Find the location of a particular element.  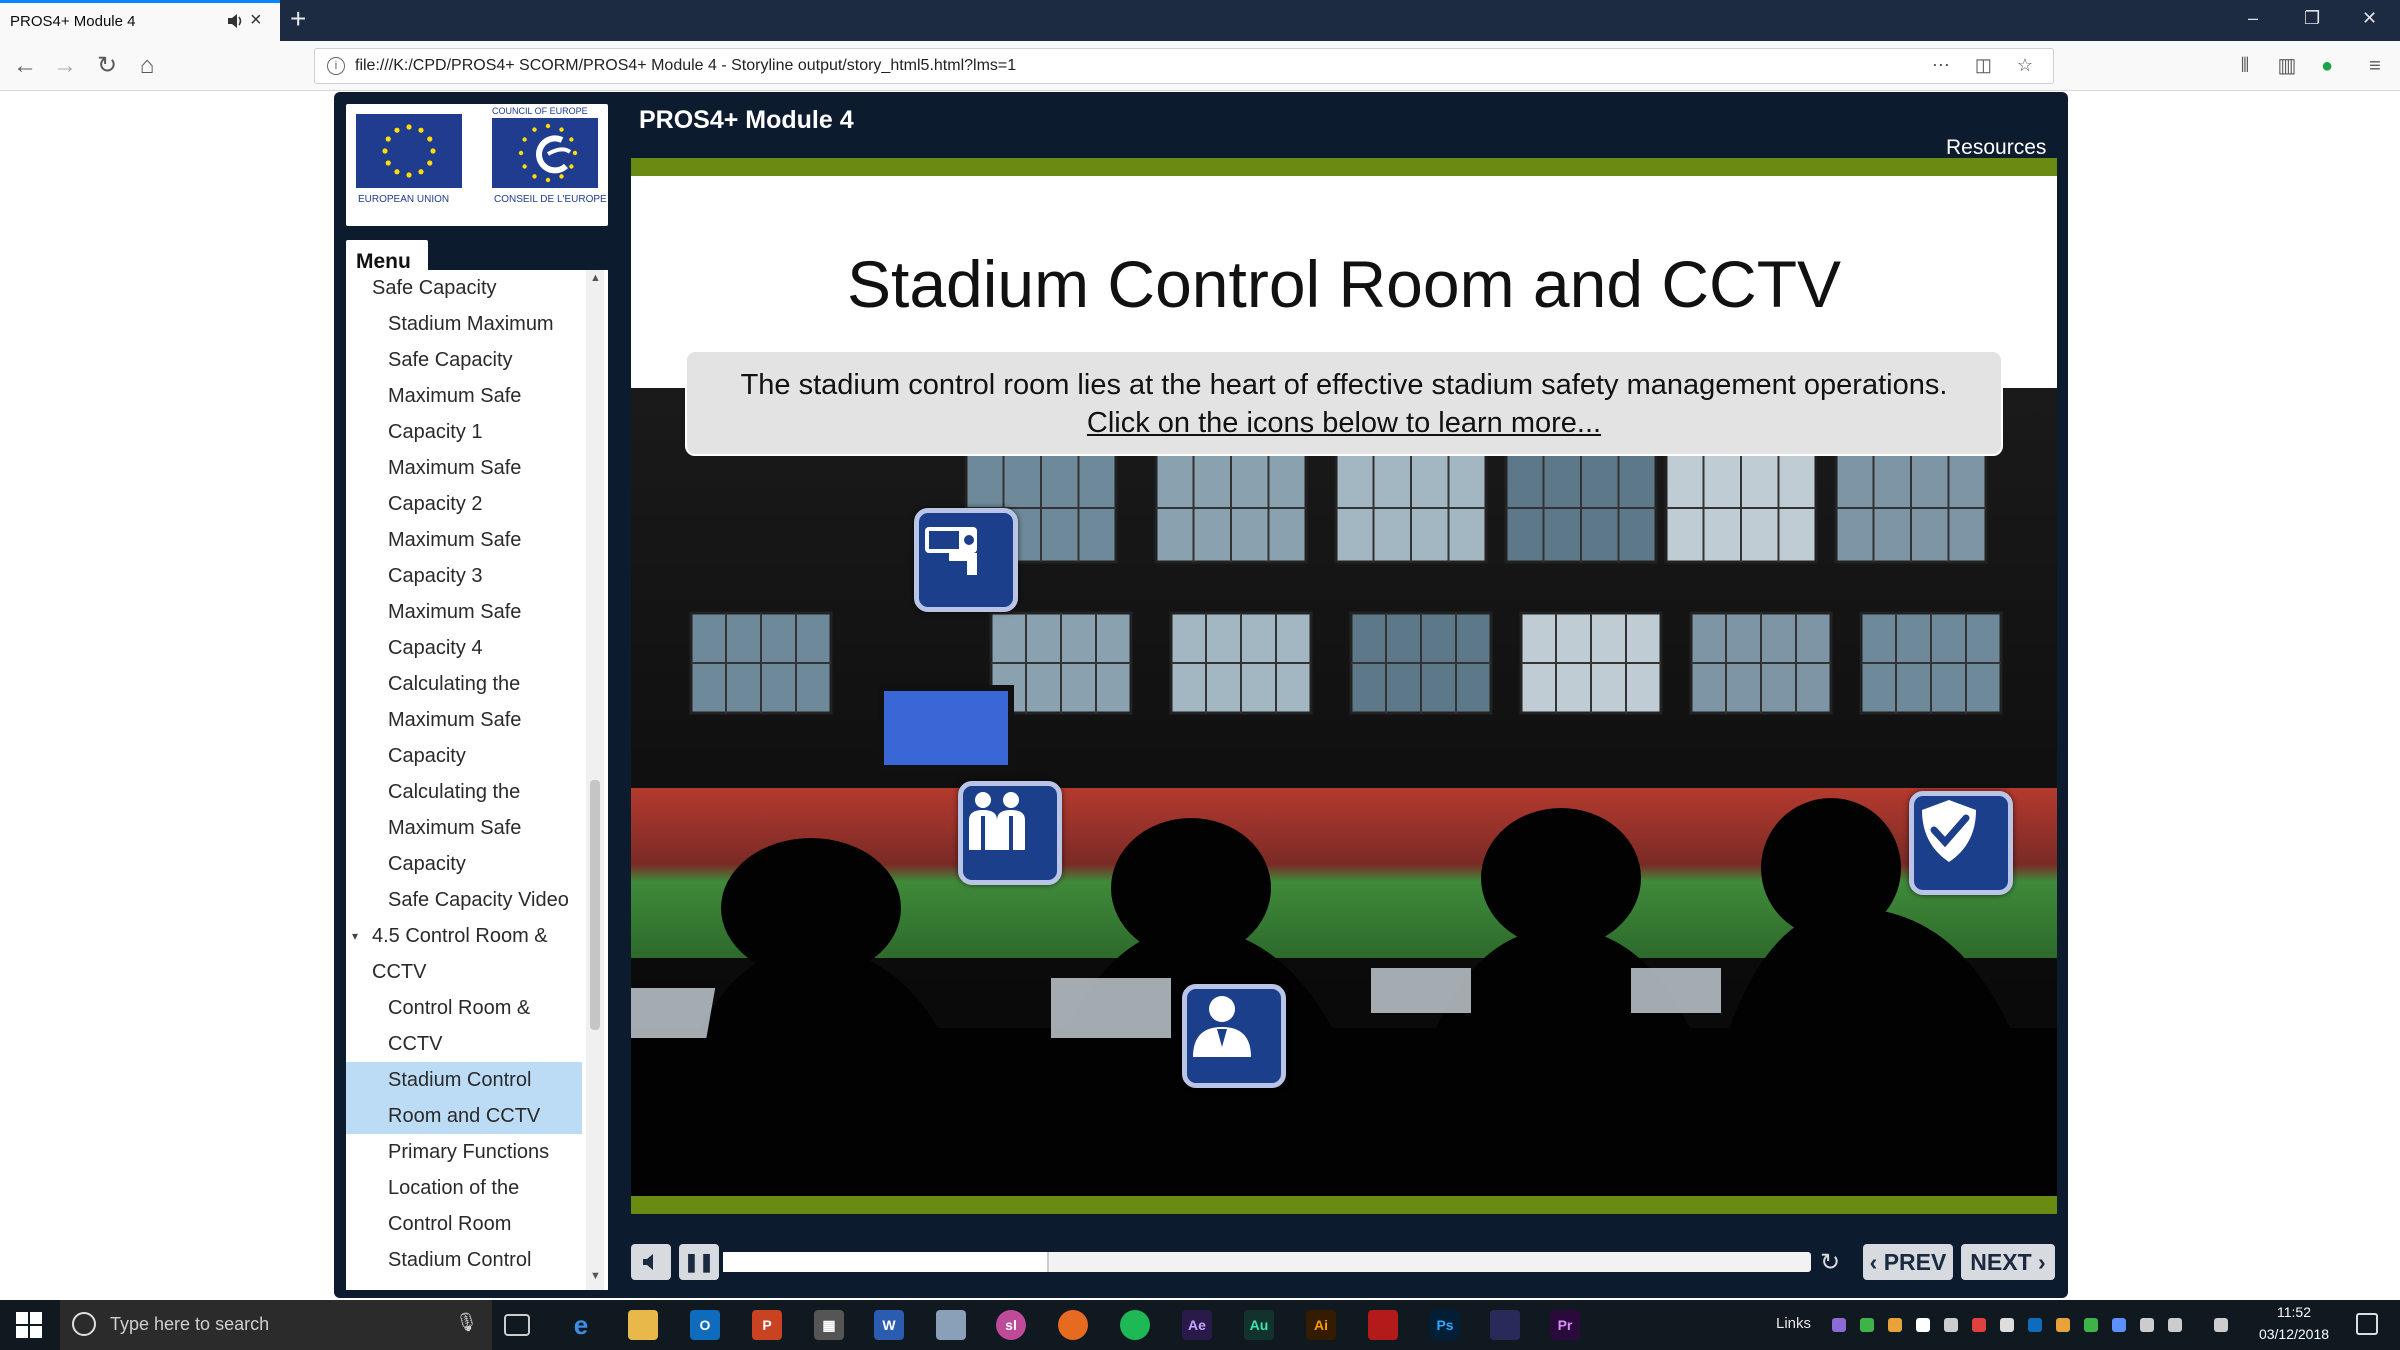

page-actions-icons: ⋯ ◫ ☆ is located at coordinates (1987, 65).